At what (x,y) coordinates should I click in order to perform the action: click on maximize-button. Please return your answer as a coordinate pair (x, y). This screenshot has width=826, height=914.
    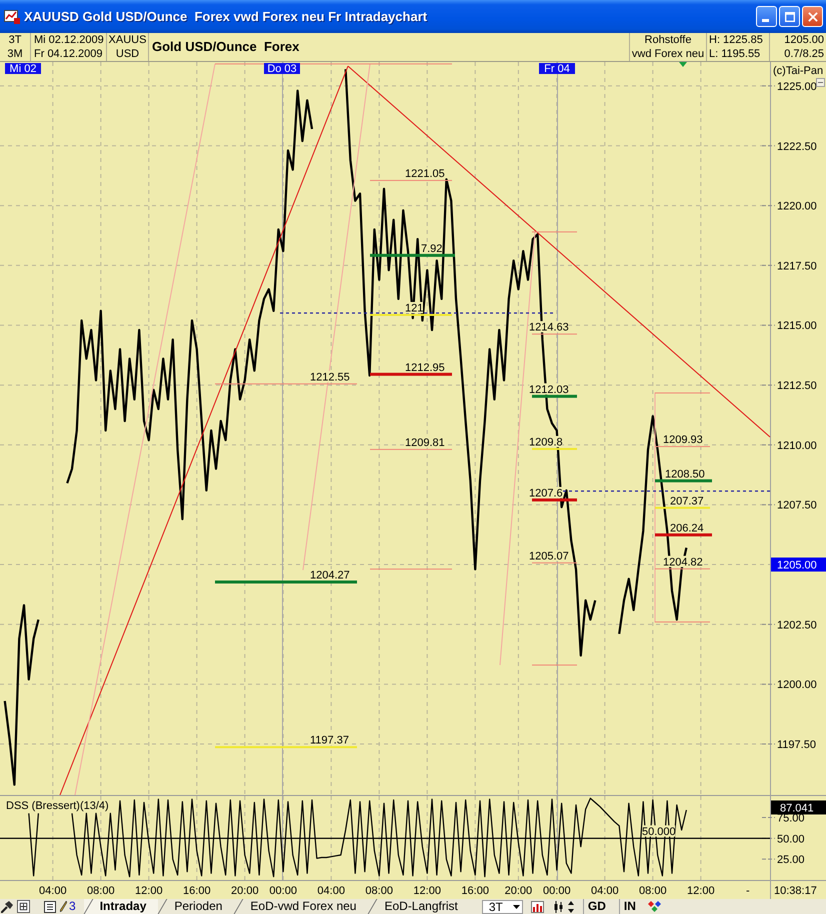
    Looking at the image, I should click on (789, 16).